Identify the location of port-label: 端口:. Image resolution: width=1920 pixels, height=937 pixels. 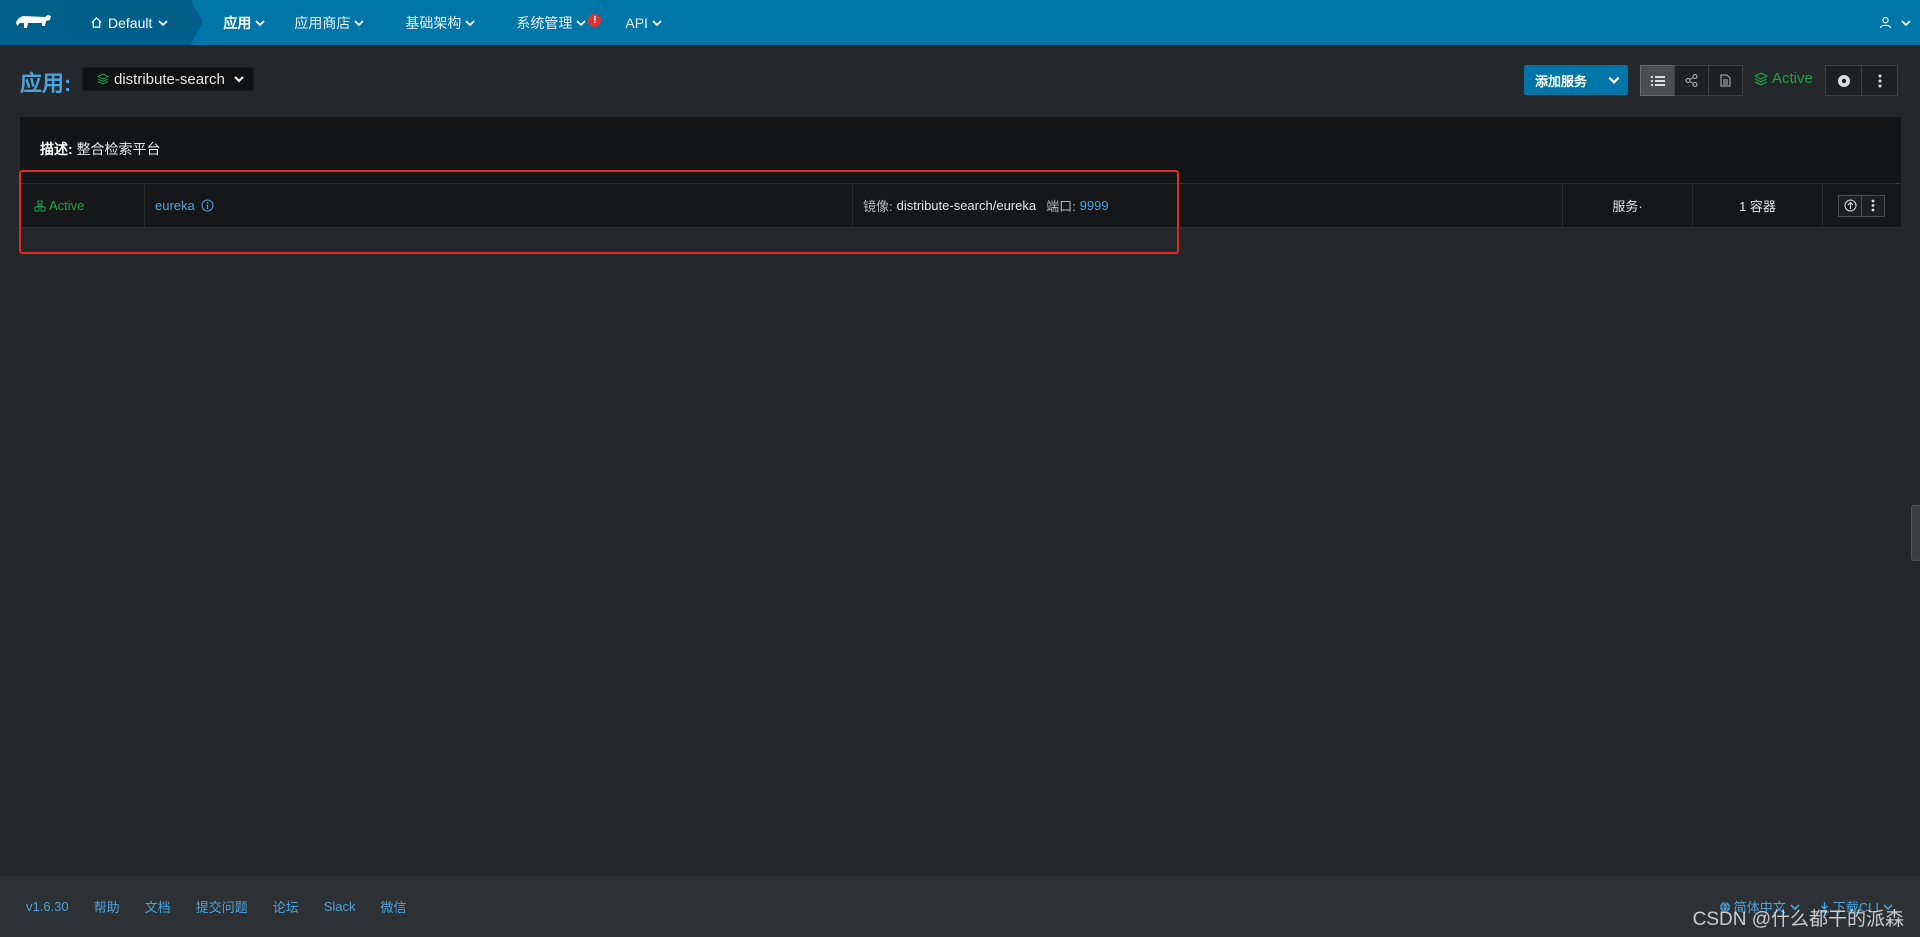
(1061, 206).